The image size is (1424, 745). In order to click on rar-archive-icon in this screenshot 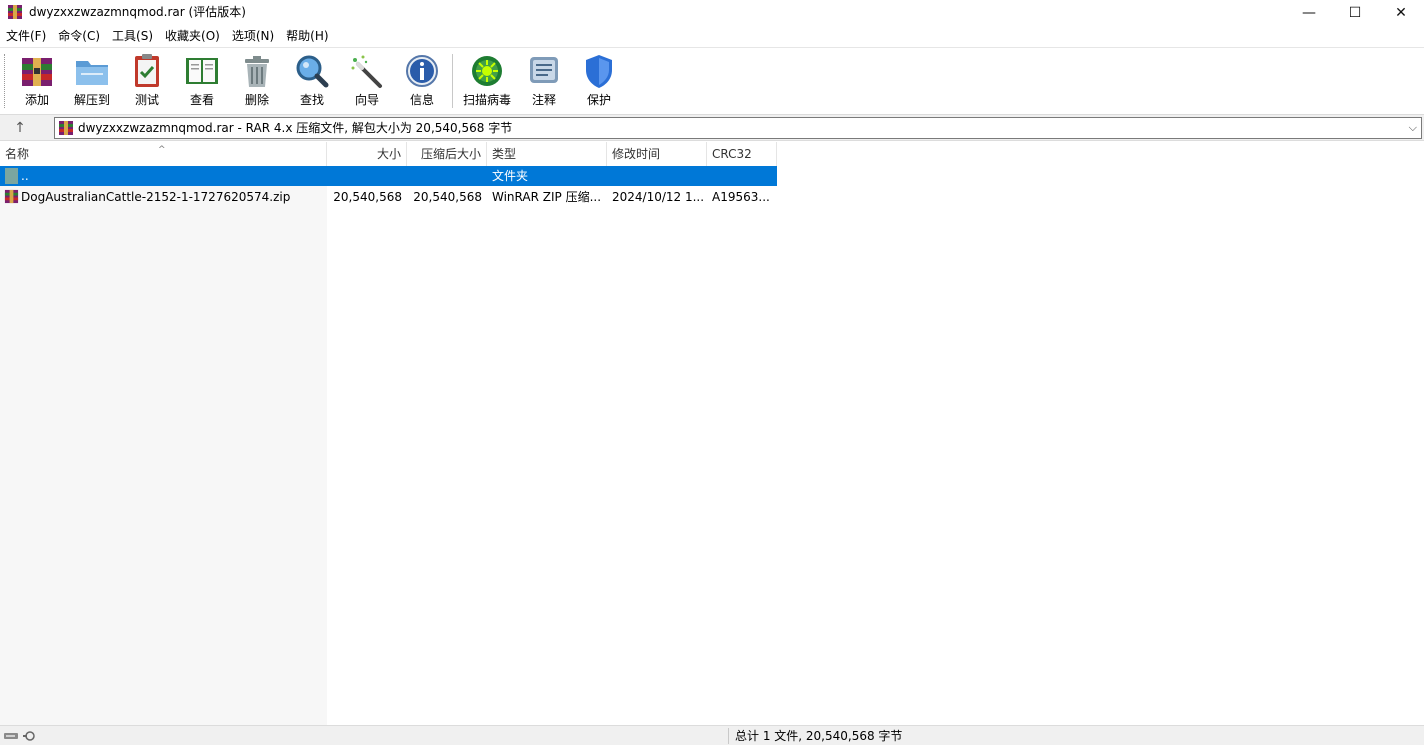, I will do `click(66, 128)`.